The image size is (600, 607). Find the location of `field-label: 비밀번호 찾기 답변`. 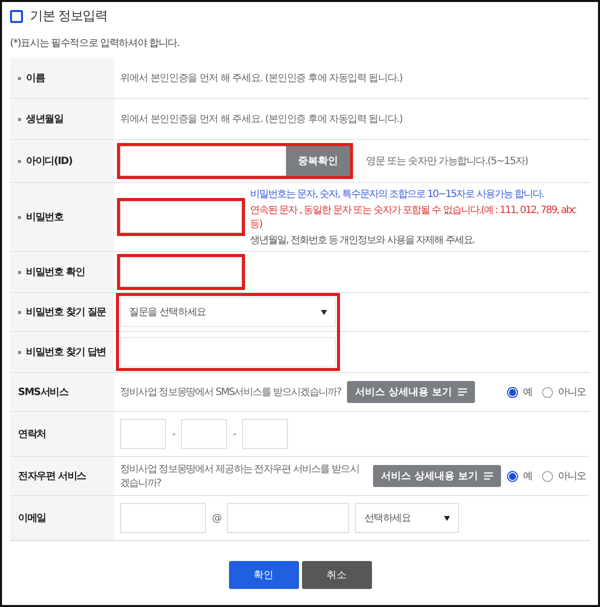

field-label: 비밀번호 찾기 답변 is located at coordinates (62, 352).